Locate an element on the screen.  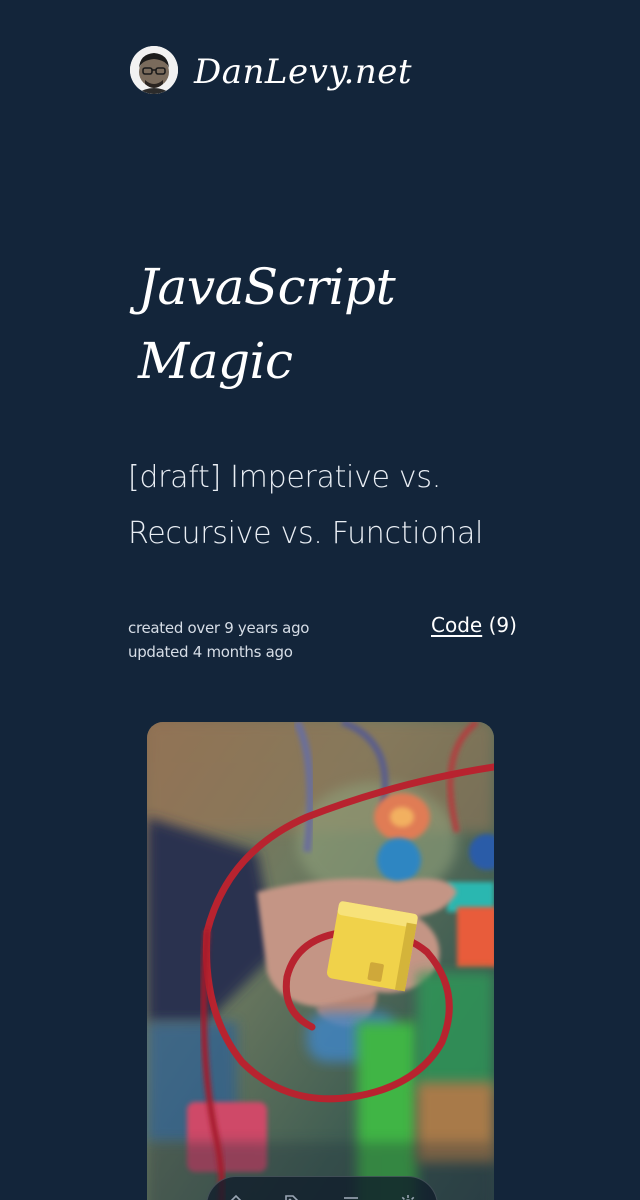
avatar-photo is located at coordinates (154, 70).